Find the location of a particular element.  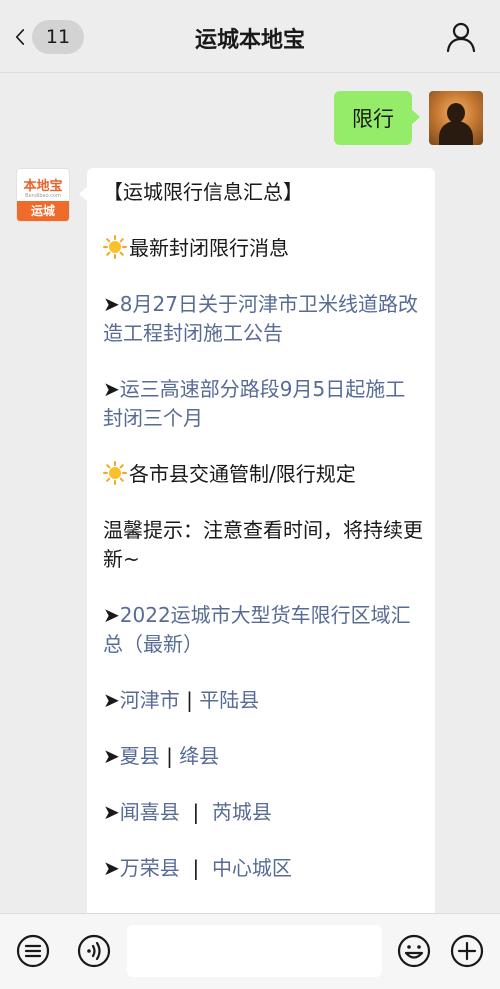

section-heading: 各市县交通管制/限行规定 is located at coordinates (264, 474).